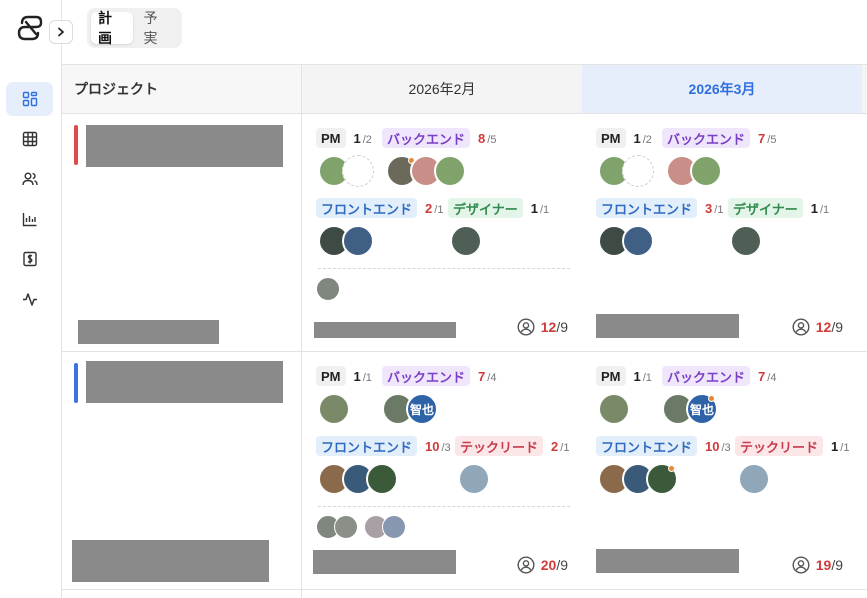 The width and height of the screenshot is (867, 598). I want to click on app-logo-icon, so click(30, 28).